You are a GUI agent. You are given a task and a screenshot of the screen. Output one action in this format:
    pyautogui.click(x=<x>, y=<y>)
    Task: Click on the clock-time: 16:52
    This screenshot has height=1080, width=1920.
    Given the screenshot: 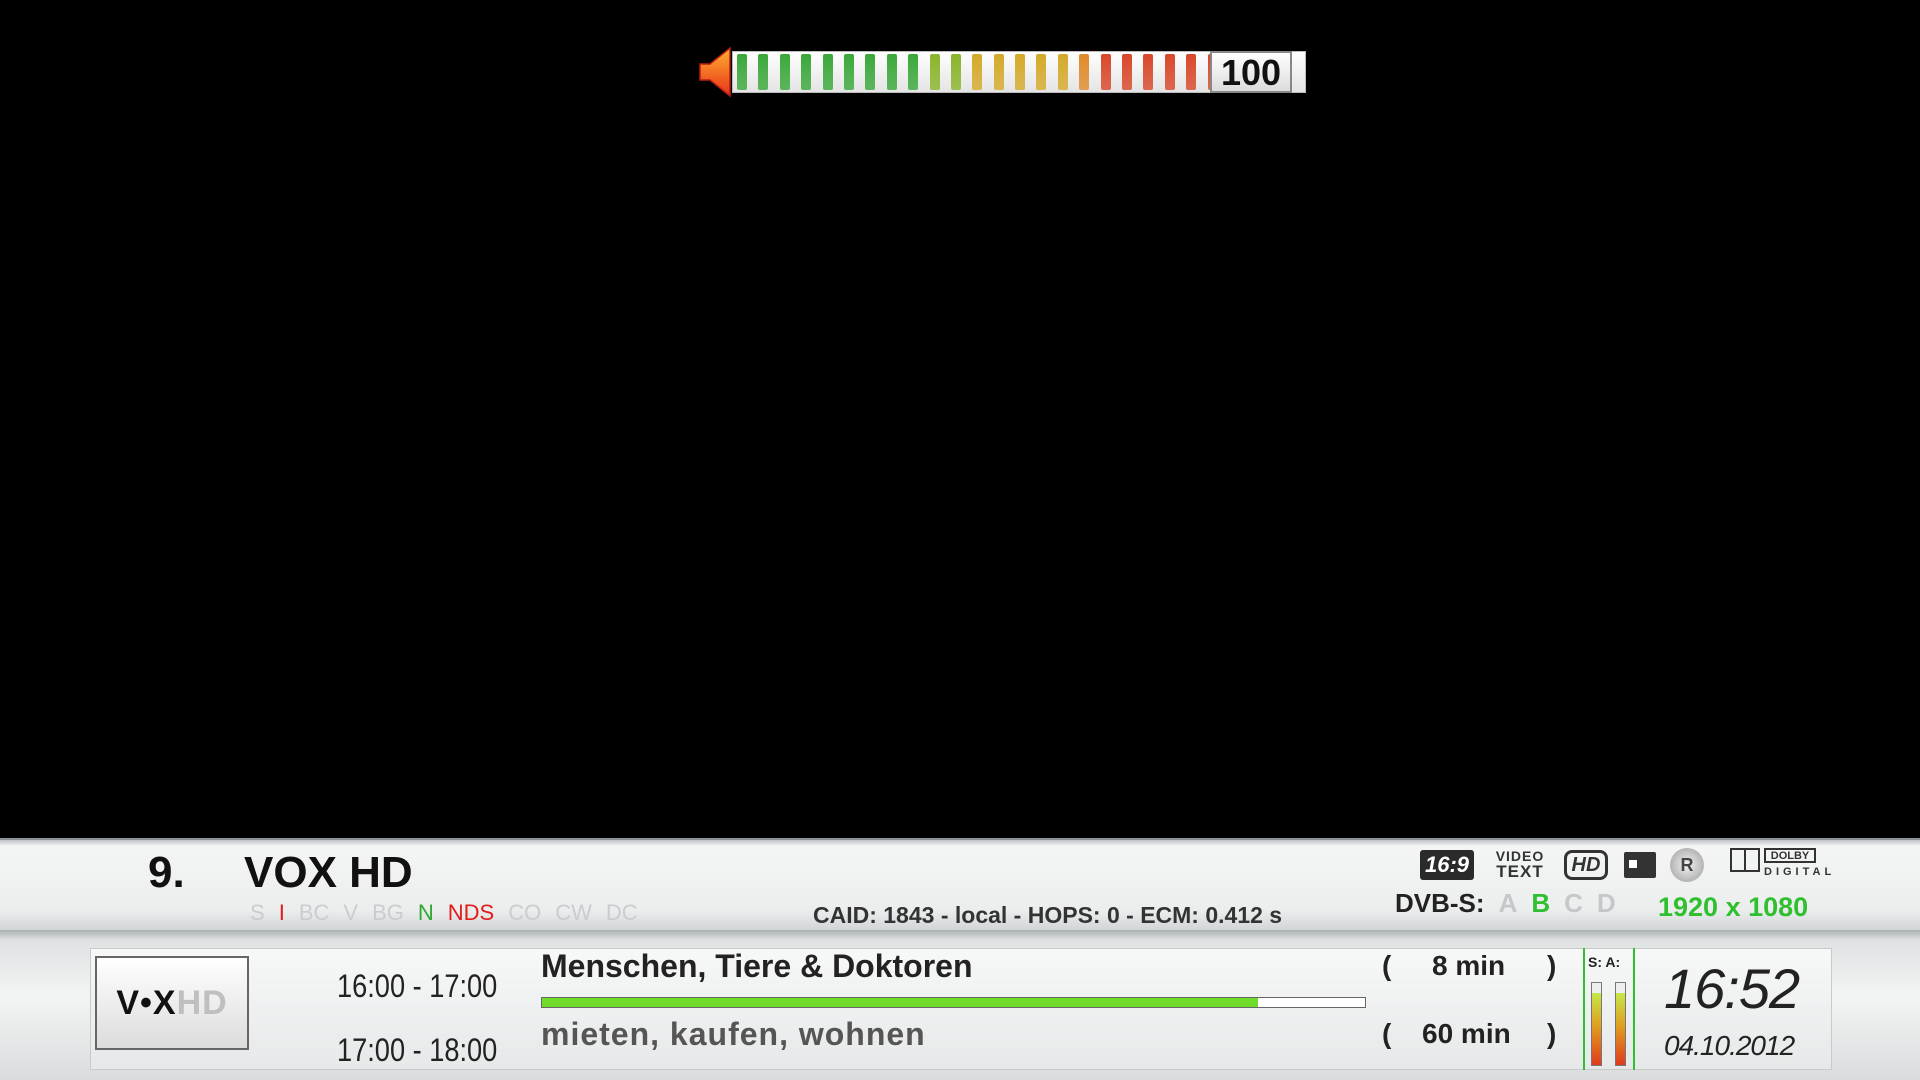 What is the action you would take?
    pyautogui.click(x=1732, y=988)
    